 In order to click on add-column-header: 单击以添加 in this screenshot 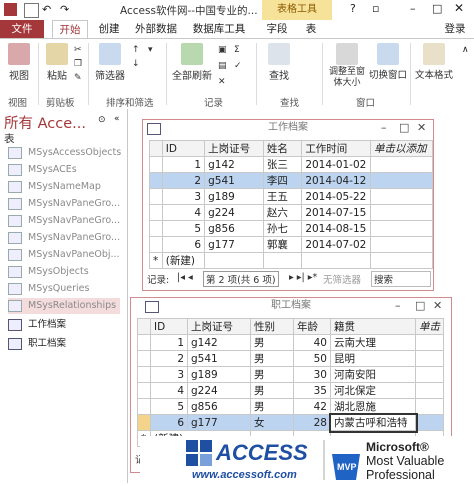, I will do `click(401, 148)`.